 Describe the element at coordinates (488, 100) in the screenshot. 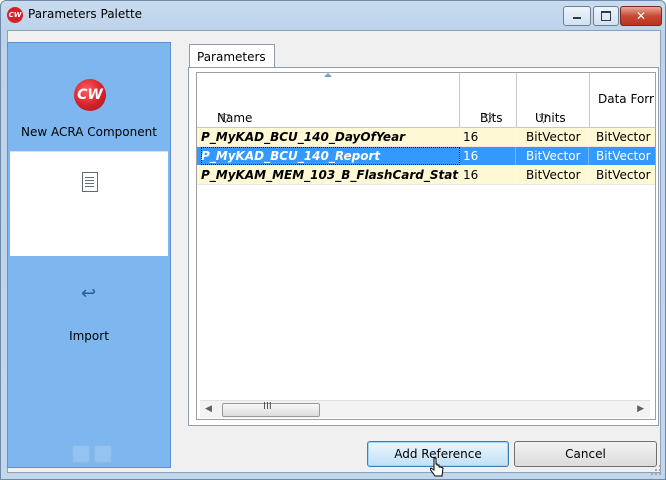

I see `column-header-bits: Bits ▽` at that location.